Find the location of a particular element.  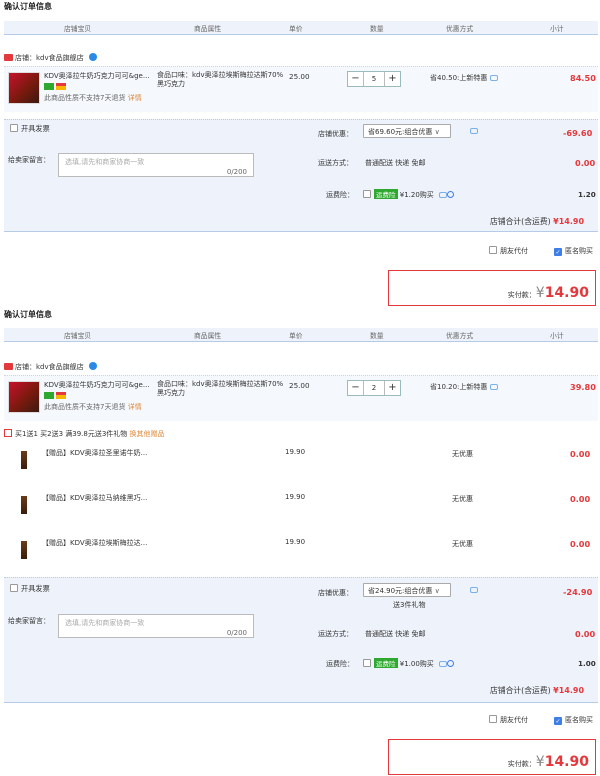

message-label: 给卖家留言： is located at coordinates (29, 621).